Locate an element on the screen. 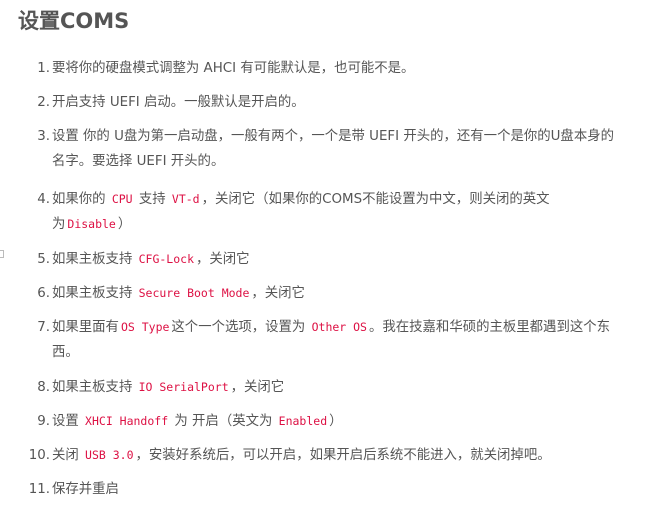  list-item-number: 11. is located at coordinates (39, 489).